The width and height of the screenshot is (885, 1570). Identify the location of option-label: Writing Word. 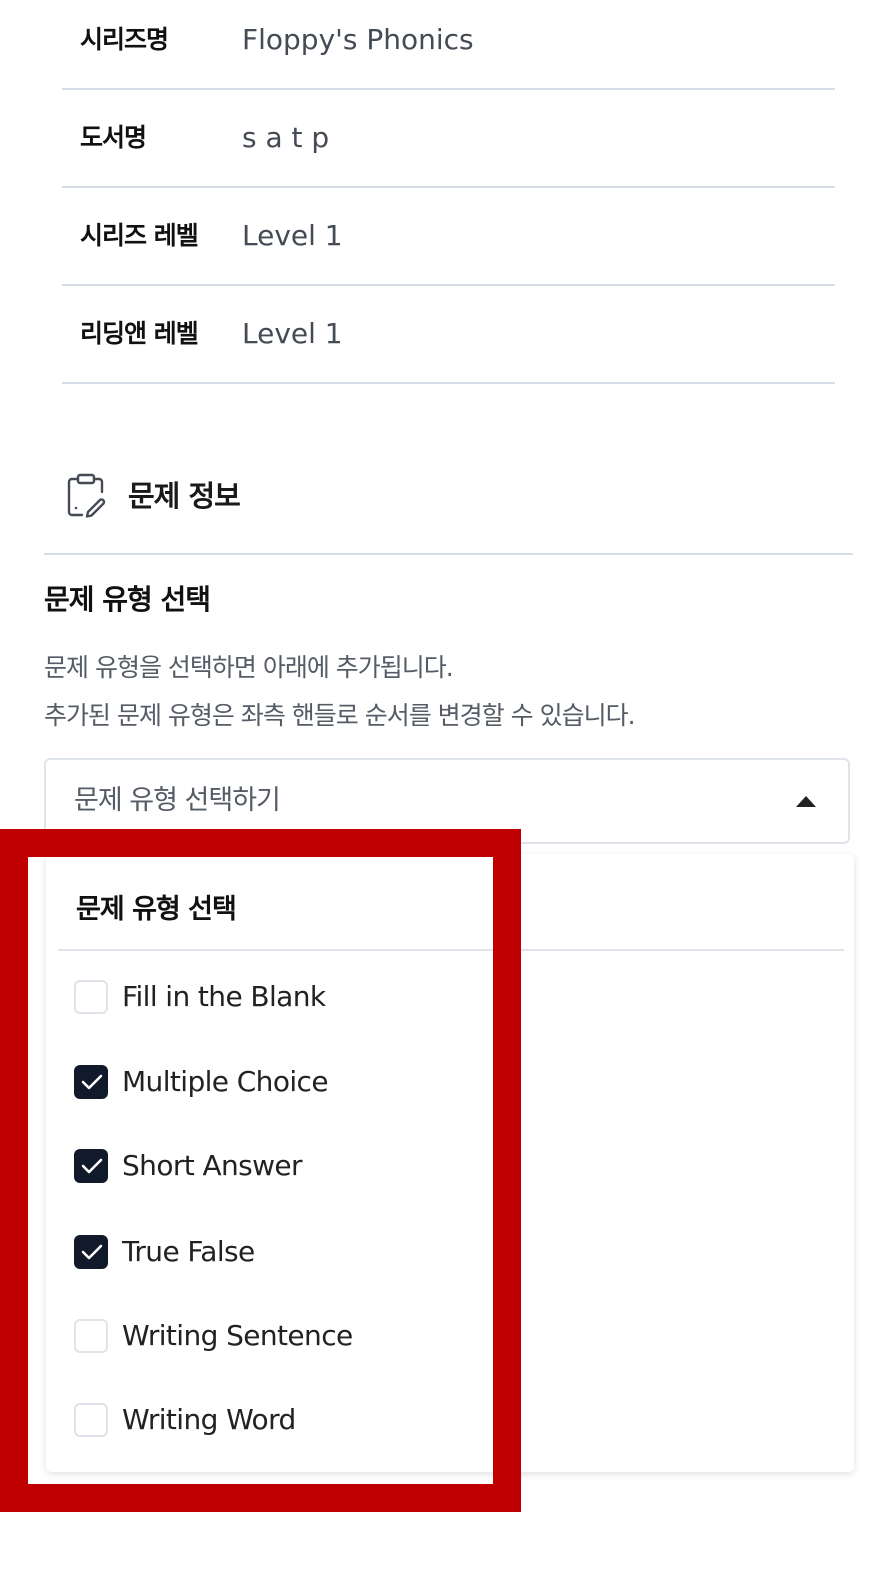
(209, 1419).